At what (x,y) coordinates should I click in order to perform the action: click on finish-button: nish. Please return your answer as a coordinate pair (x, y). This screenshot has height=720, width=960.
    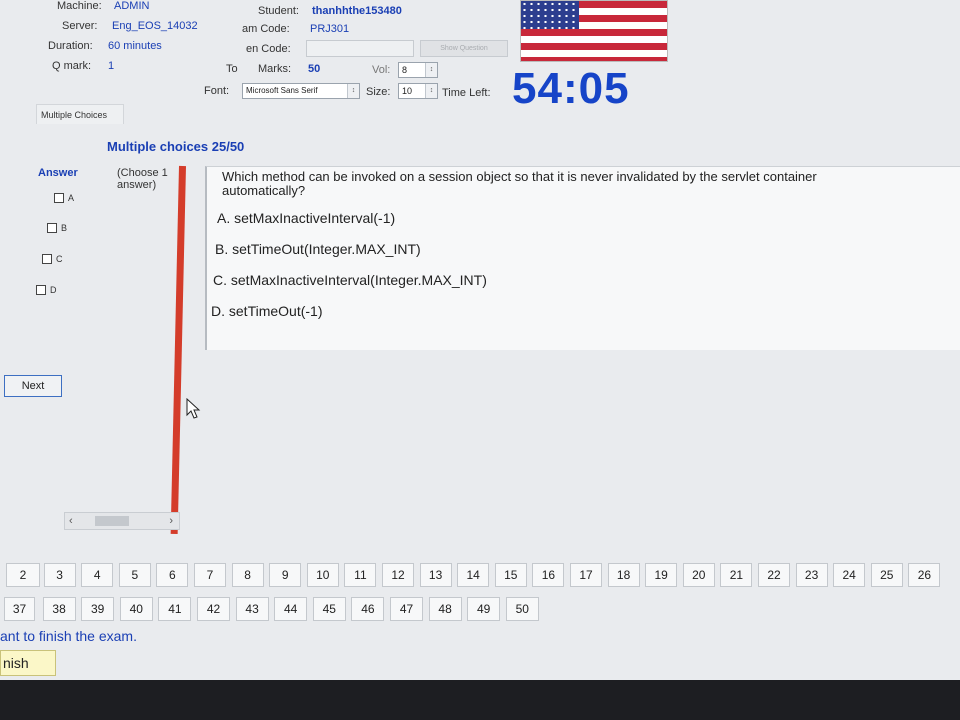
    Looking at the image, I should click on (28, 663).